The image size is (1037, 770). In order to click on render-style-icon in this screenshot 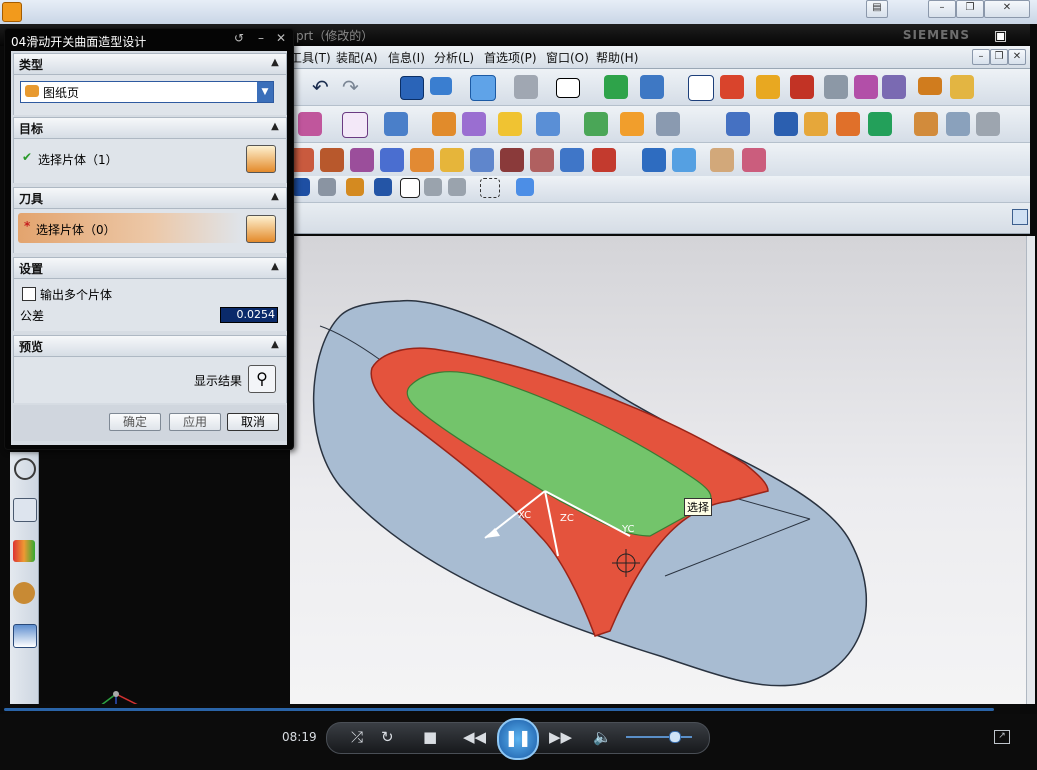, I will do `click(526, 87)`.